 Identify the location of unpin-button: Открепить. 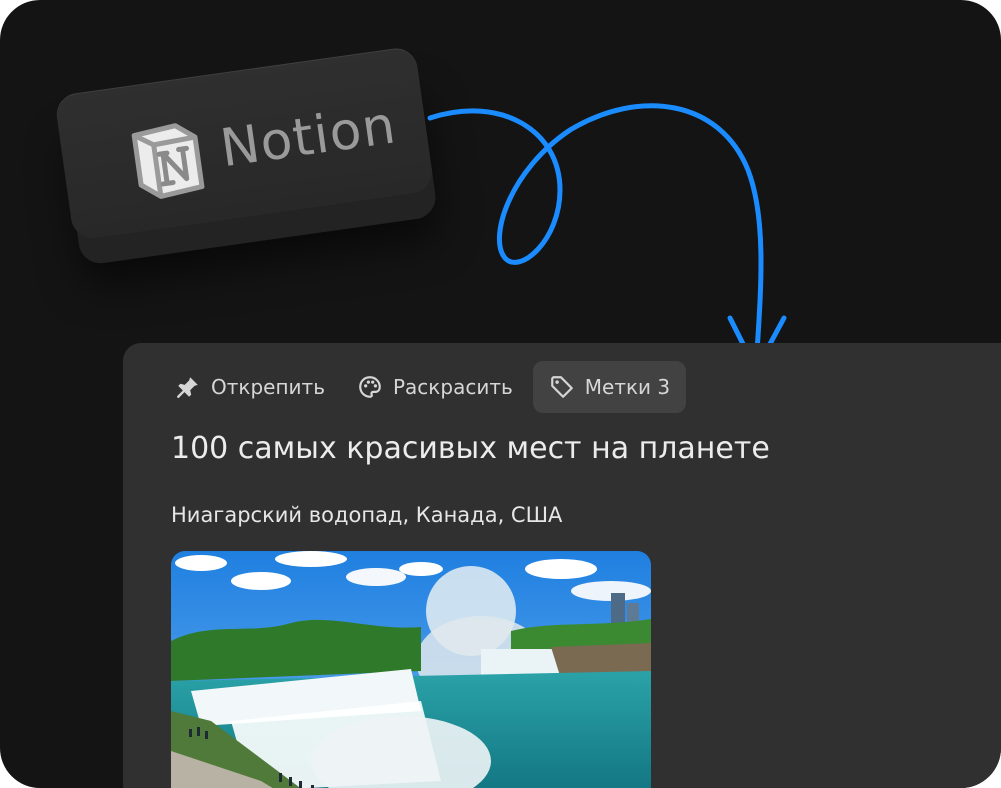
(250, 387).